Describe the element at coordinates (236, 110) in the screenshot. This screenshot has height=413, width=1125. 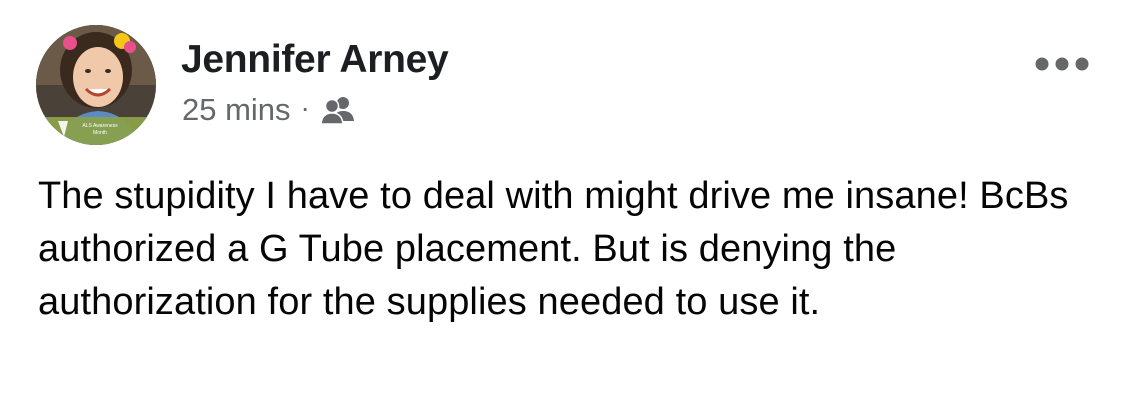
I see `post-timestamp: 25 mins` at that location.